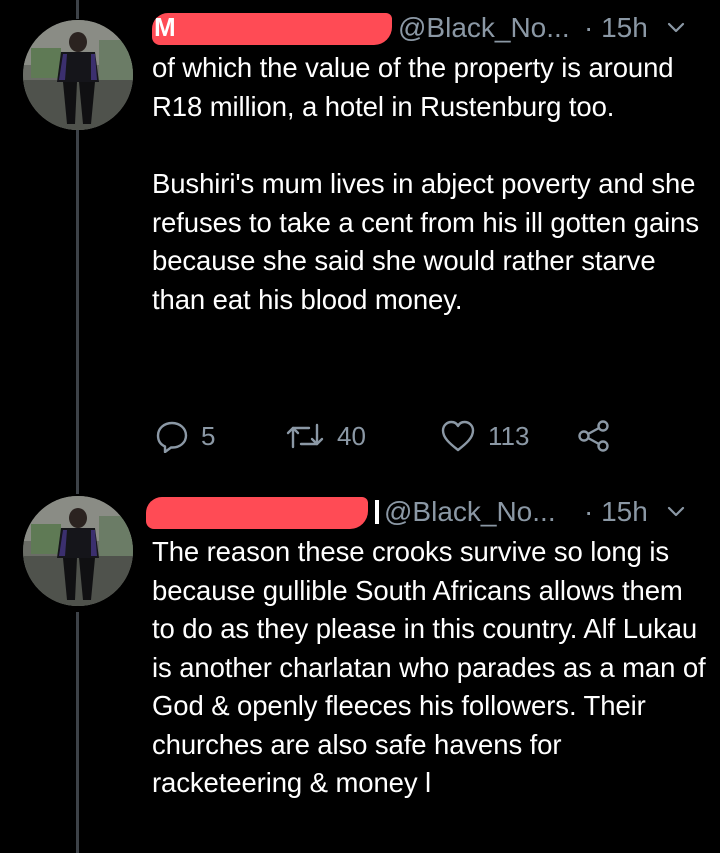  Describe the element at coordinates (172, 437) in the screenshot. I see `reply-icon` at that location.